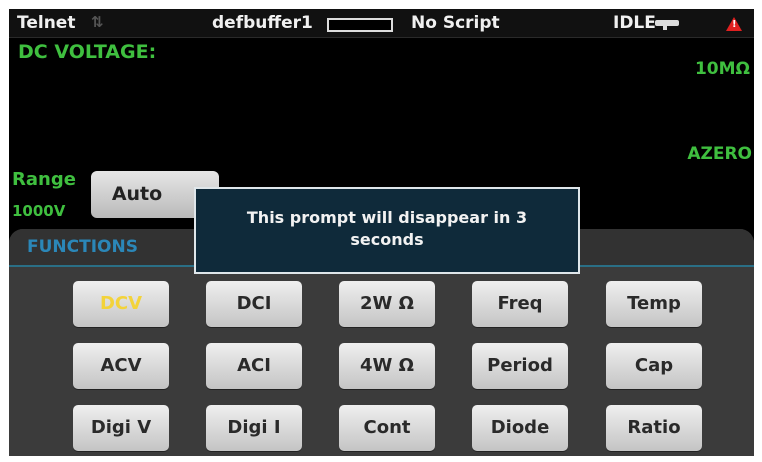  I want to click on script-status: No Script, so click(455, 23).